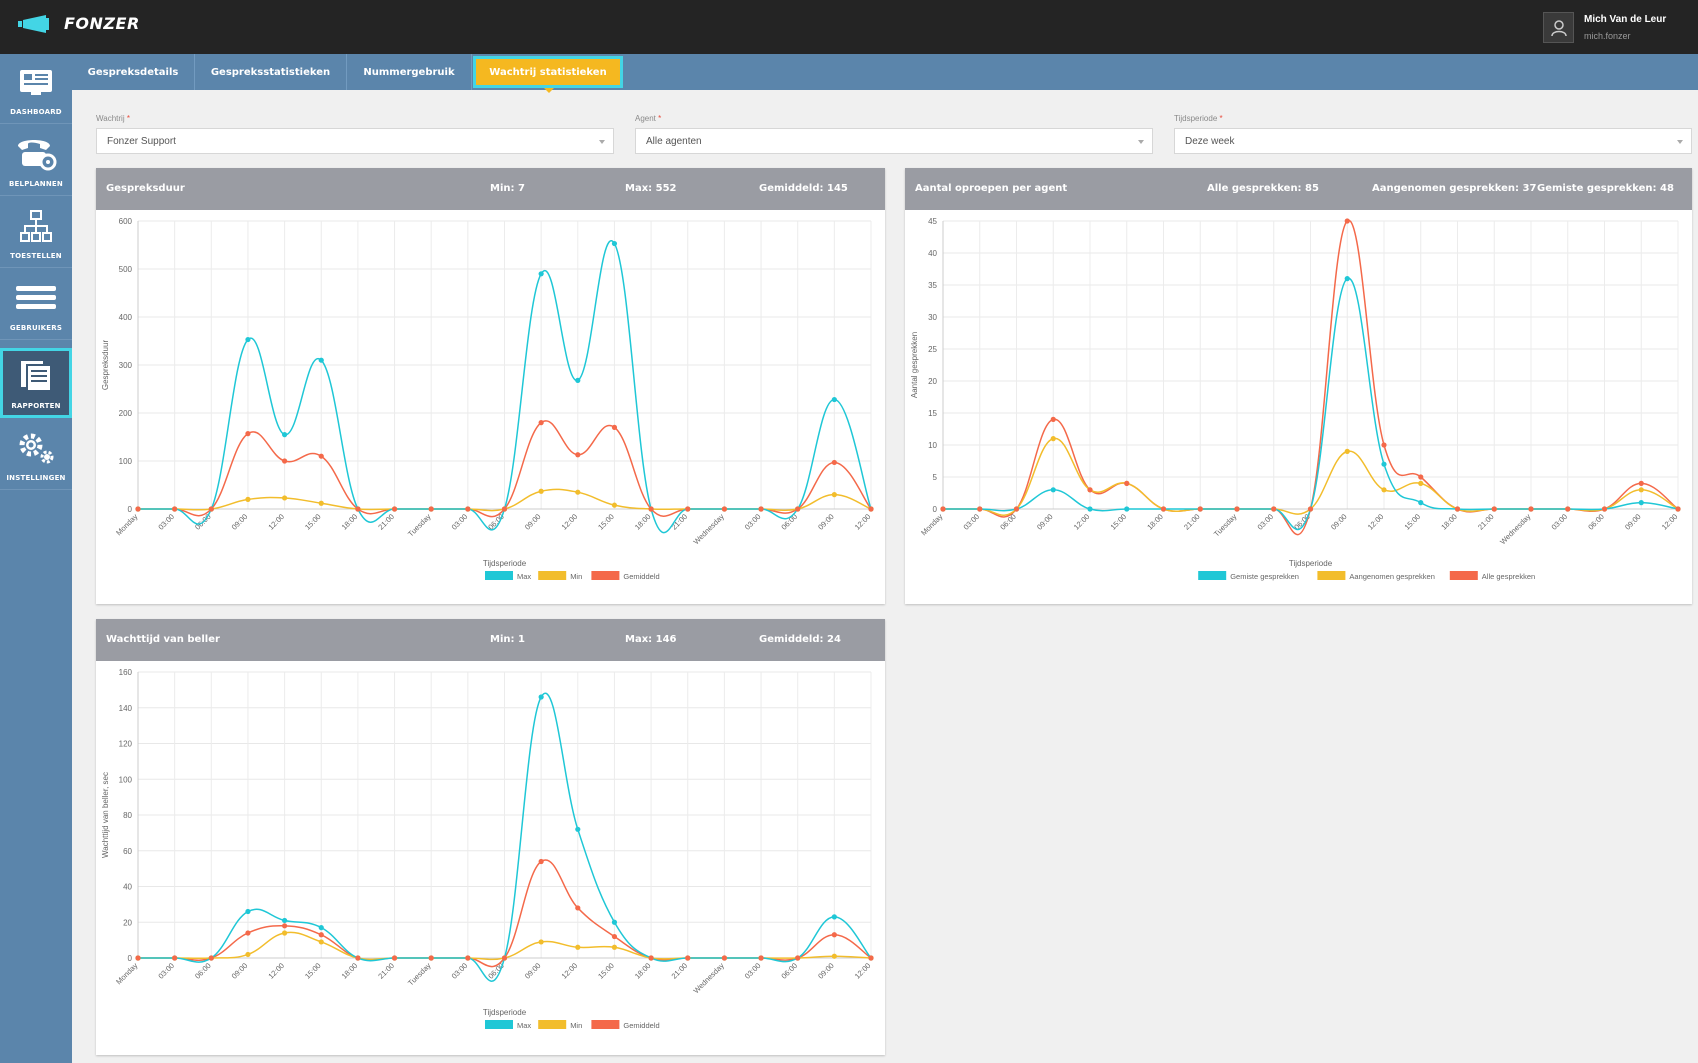  I want to click on stat-max: Max: 552, so click(651, 188).